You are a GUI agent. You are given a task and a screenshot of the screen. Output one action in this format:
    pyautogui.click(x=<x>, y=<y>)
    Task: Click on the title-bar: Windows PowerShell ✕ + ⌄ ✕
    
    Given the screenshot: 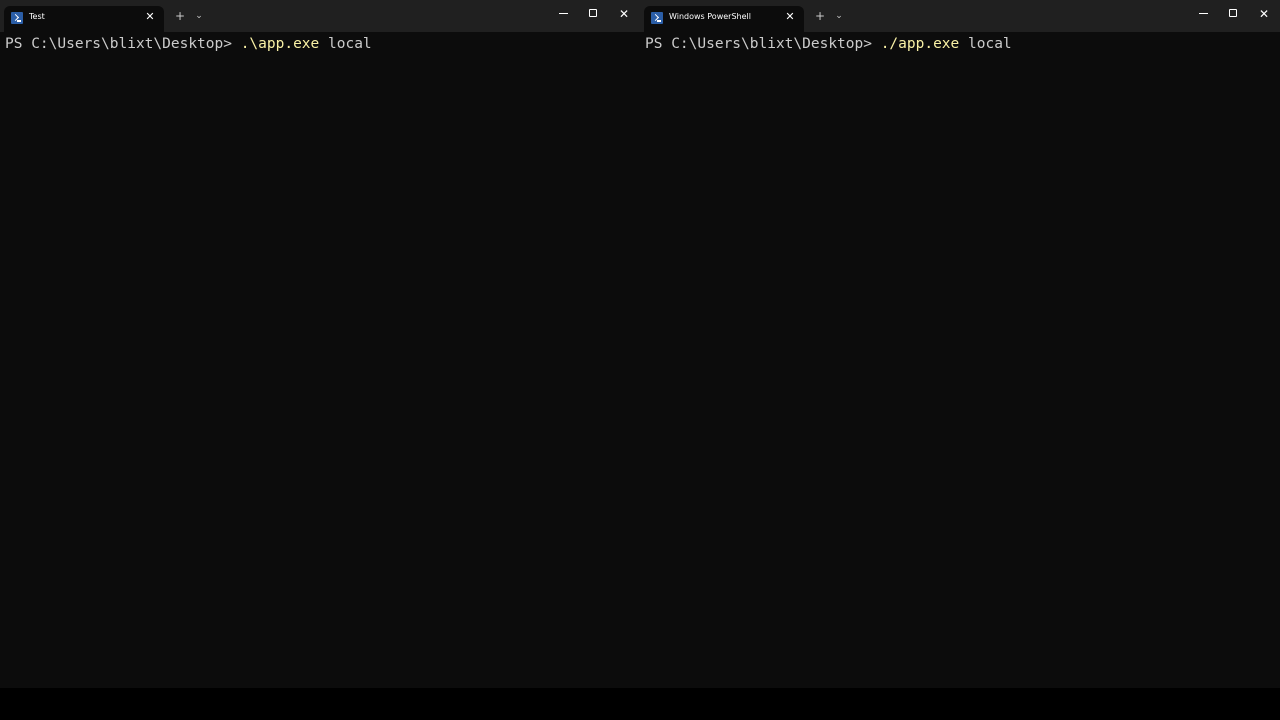 What is the action you would take?
    pyautogui.click(x=960, y=16)
    